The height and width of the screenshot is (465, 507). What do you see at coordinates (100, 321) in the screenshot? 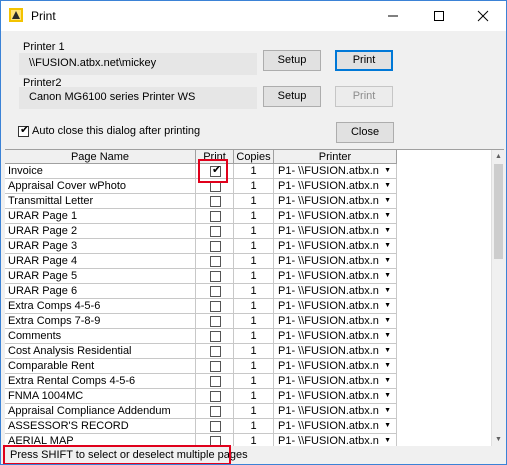
I see `page-name-cell: Extra Comps 7-8-9` at bounding box center [100, 321].